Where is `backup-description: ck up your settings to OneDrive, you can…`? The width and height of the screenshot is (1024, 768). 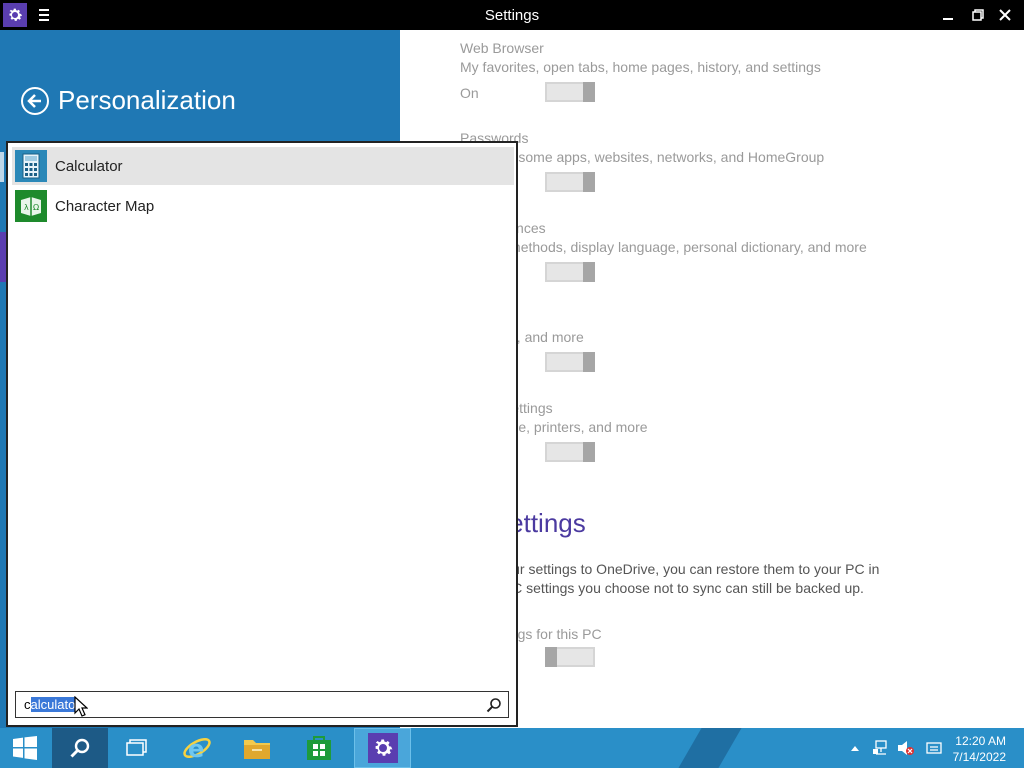 backup-description: ck up your settings to OneDrive, you can… is located at coordinates (710, 579).